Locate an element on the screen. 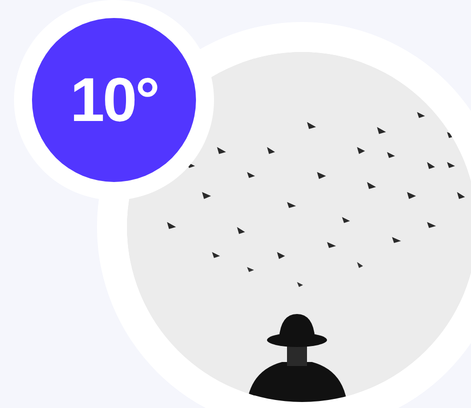 This screenshot has height=408, width=471. temperature-badge: 10° is located at coordinates (114, 100).